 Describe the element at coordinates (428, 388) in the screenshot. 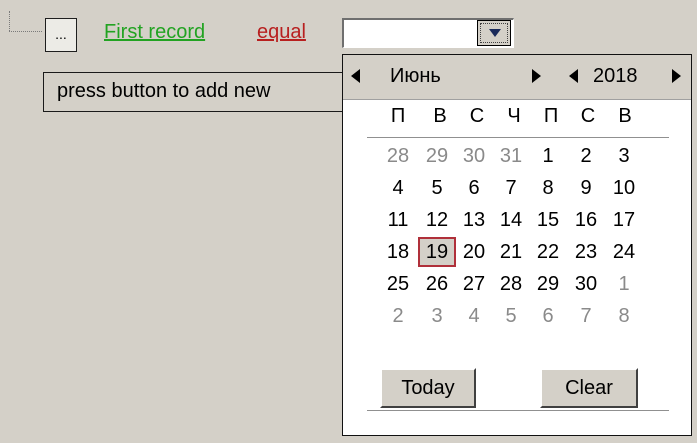

I see `today-button: Today` at that location.